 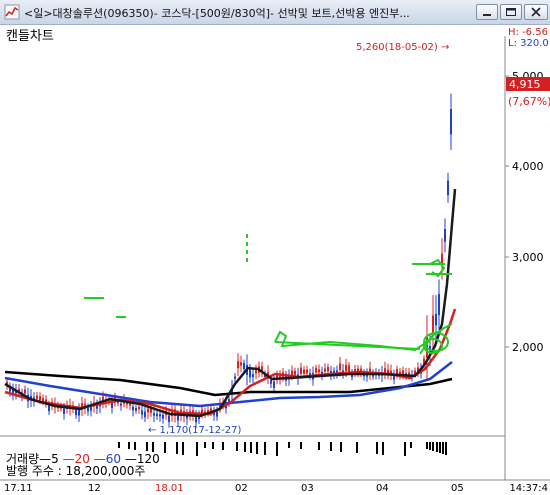 What do you see at coordinates (487, 12) in the screenshot?
I see `minimize-button` at bounding box center [487, 12].